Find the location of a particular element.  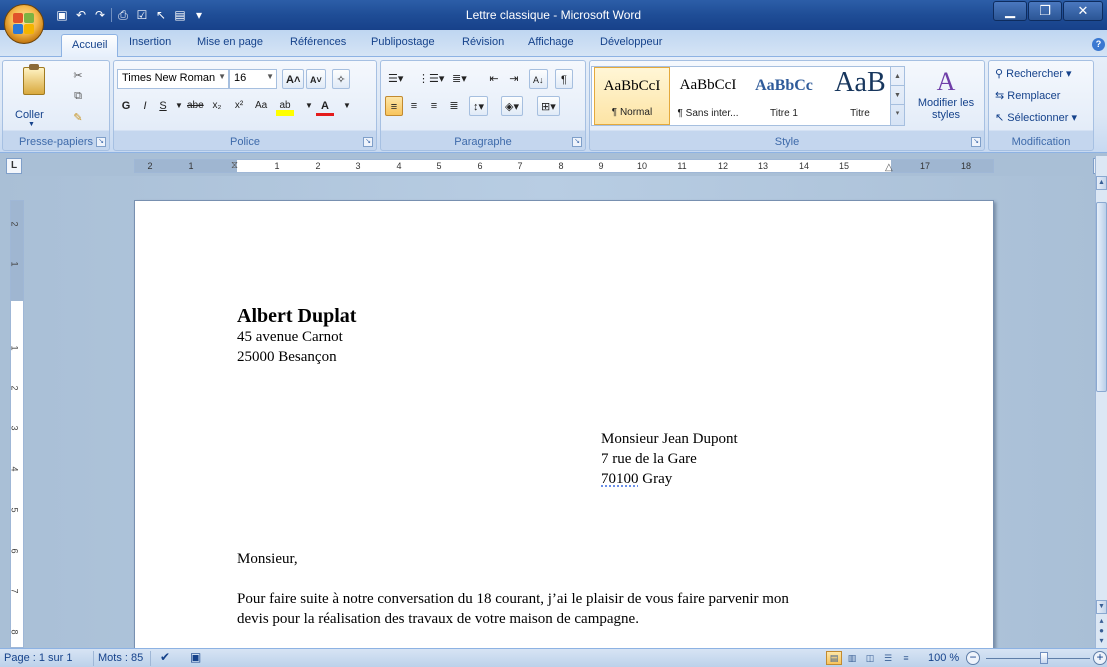

paste-dropdown-icon: ▼ is located at coordinates (31, 124).